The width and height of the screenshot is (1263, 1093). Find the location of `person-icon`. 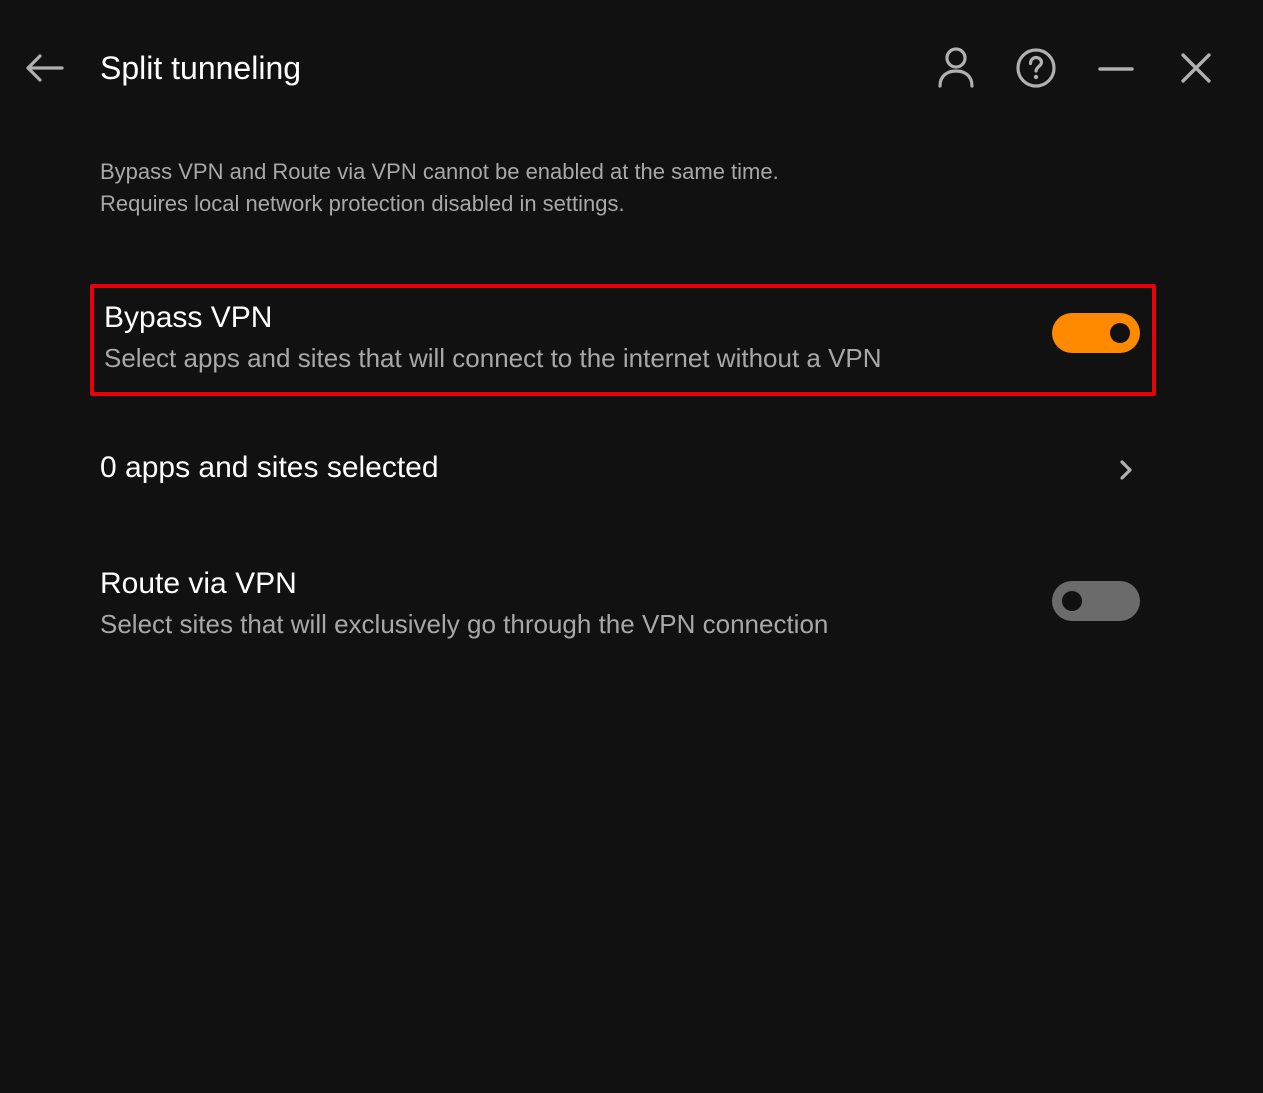

person-icon is located at coordinates (956, 67).